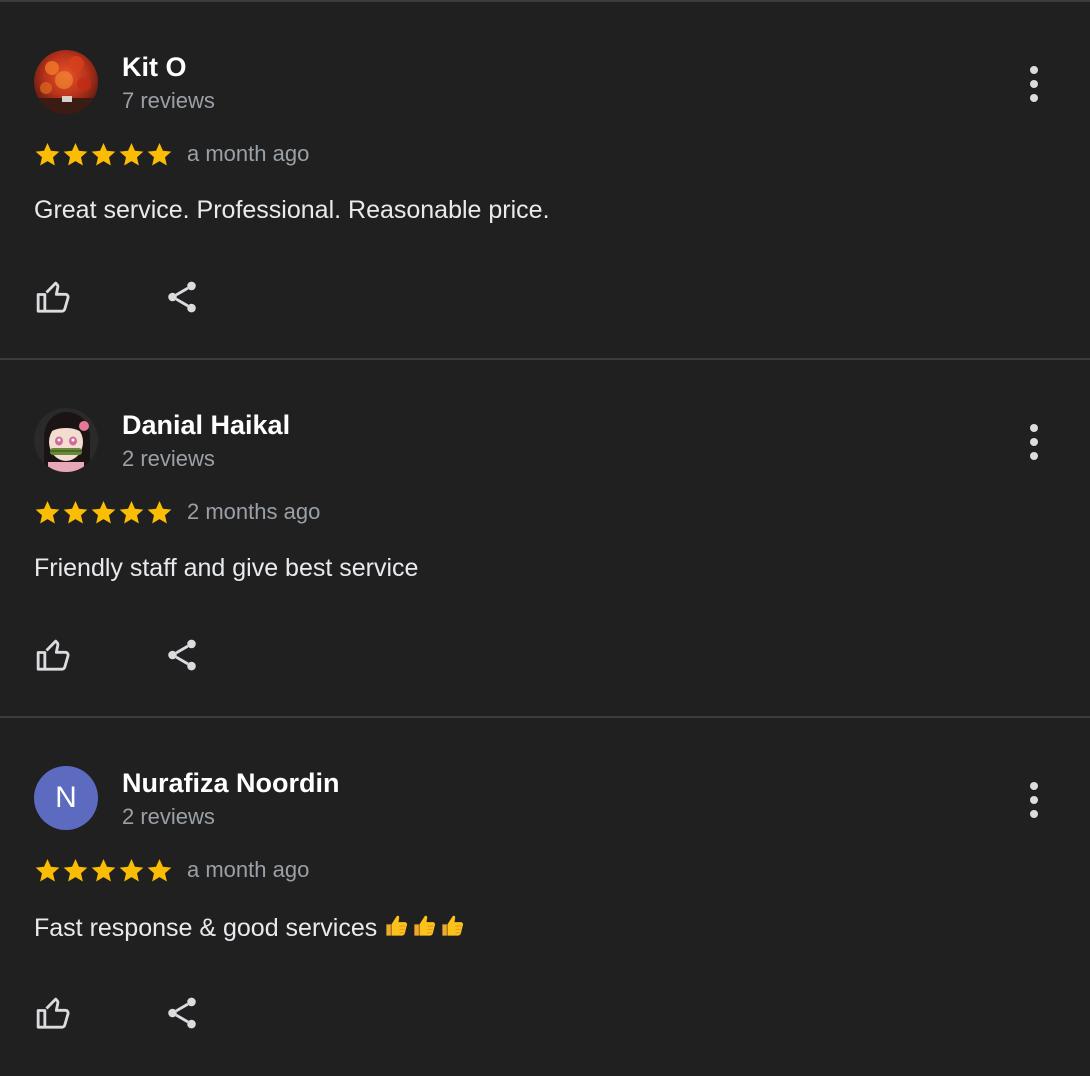 The height and width of the screenshot is (1076, 1090). I want to click on review-text: Friendly staff and give best service, so click(226, 568).